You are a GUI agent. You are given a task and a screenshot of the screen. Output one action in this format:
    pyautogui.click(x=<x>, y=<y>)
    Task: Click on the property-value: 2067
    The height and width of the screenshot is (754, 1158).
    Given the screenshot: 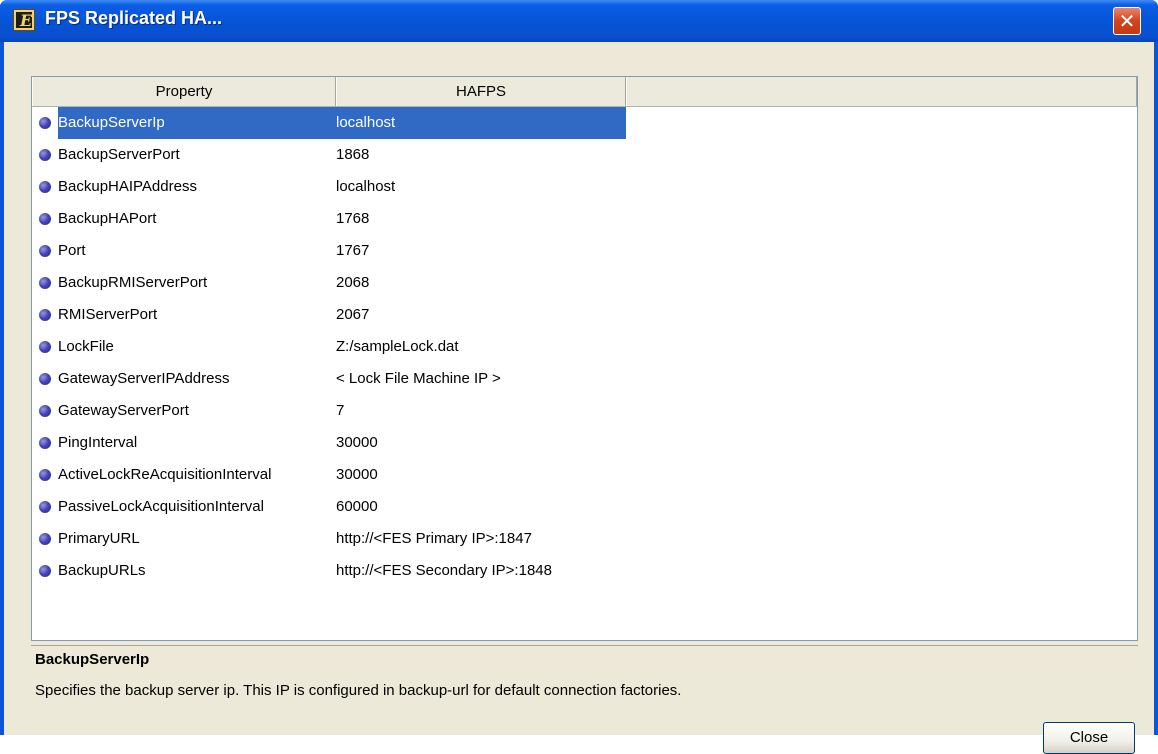 What is the action you would take?
    pyautogui.click(x=352, y=315)
    